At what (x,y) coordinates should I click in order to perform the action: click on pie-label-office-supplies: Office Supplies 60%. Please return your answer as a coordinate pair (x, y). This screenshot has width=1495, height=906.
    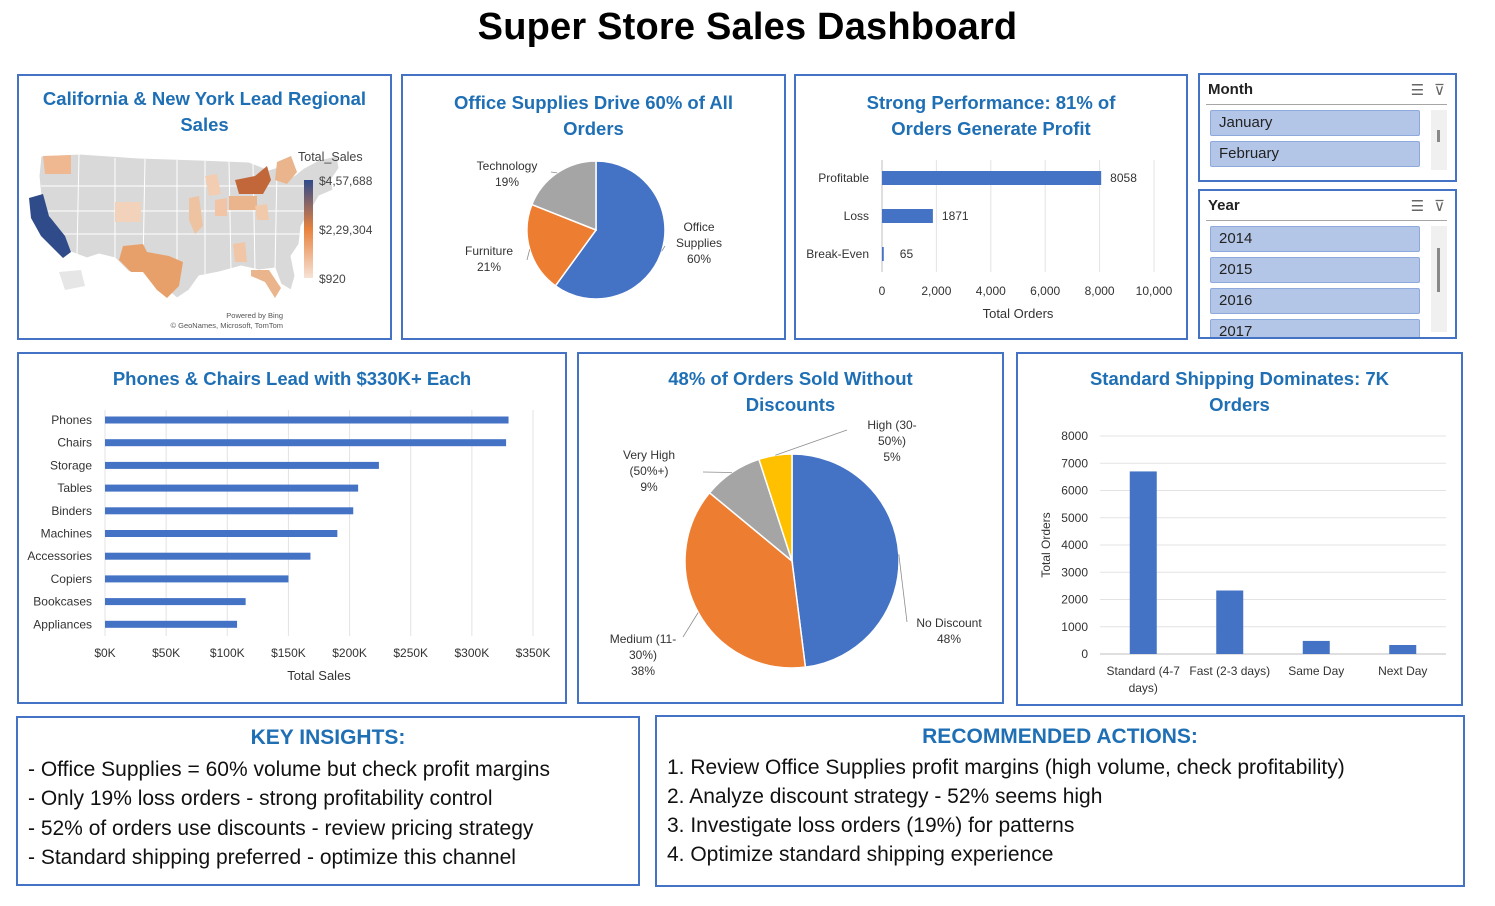
    Looking at the image, I should click on (699, 243).